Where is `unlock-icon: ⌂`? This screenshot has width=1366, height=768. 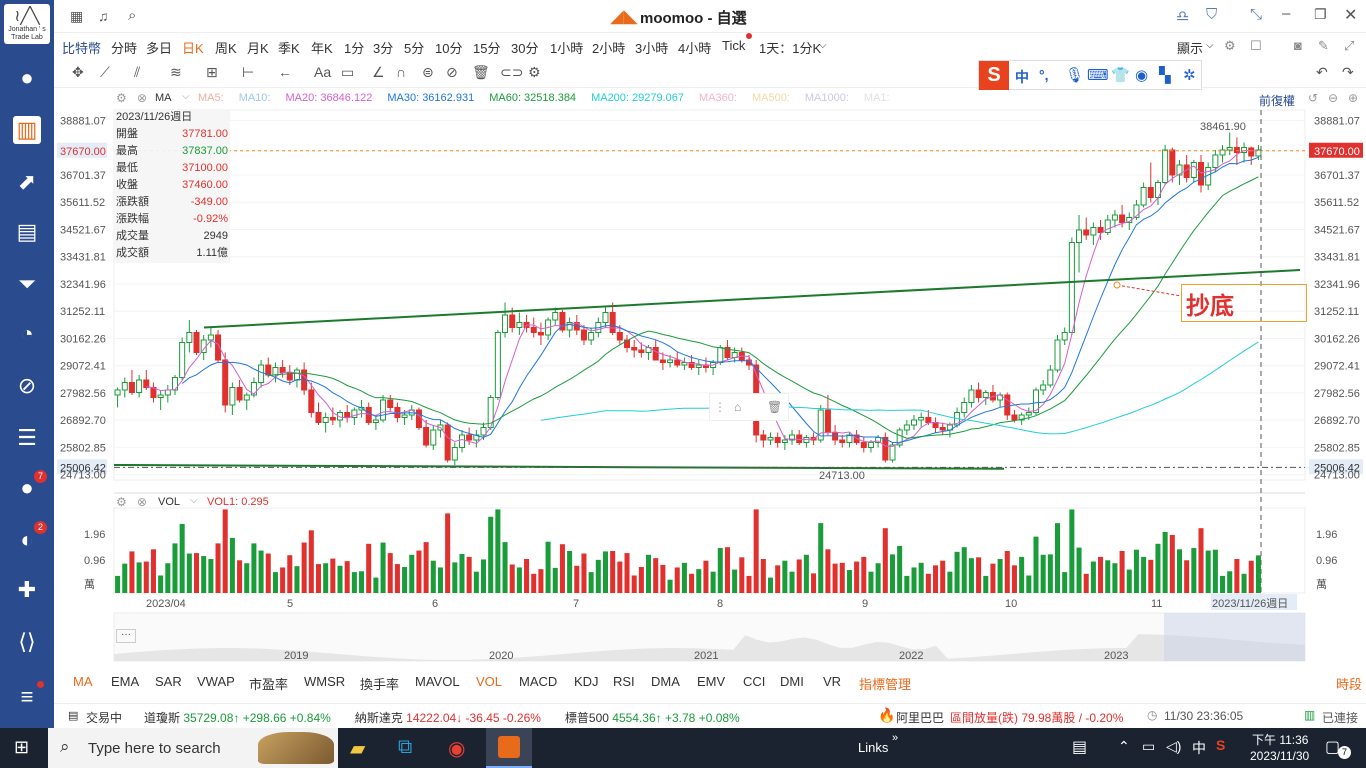
unlock-icon: ⌂ is located at coordinates (737, 407).